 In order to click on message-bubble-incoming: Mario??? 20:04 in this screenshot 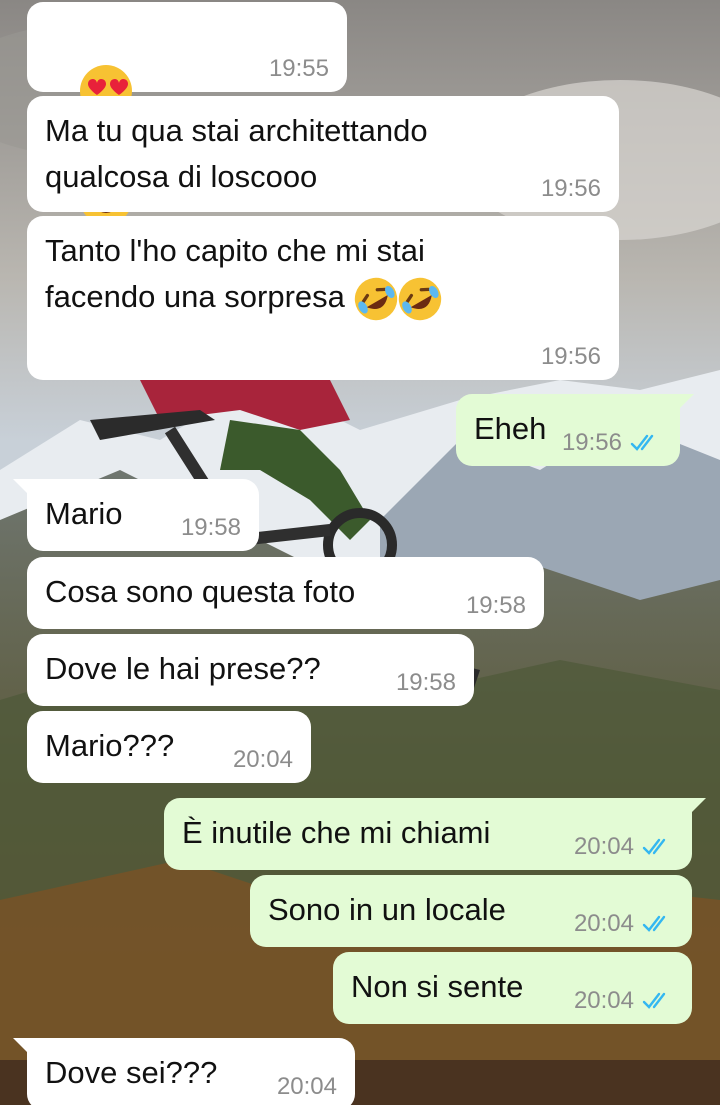, I will do `click(169, 747)`.